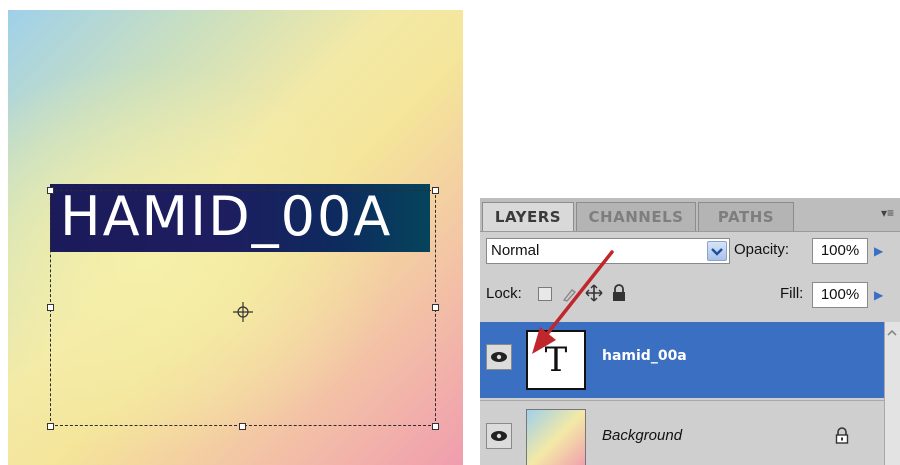 This screenshot has height=465, width=900. What do you see at coordinates (746, 216) in the screenshot?
I see `tab-paths: PATHS` at bounding box center [746, 216].